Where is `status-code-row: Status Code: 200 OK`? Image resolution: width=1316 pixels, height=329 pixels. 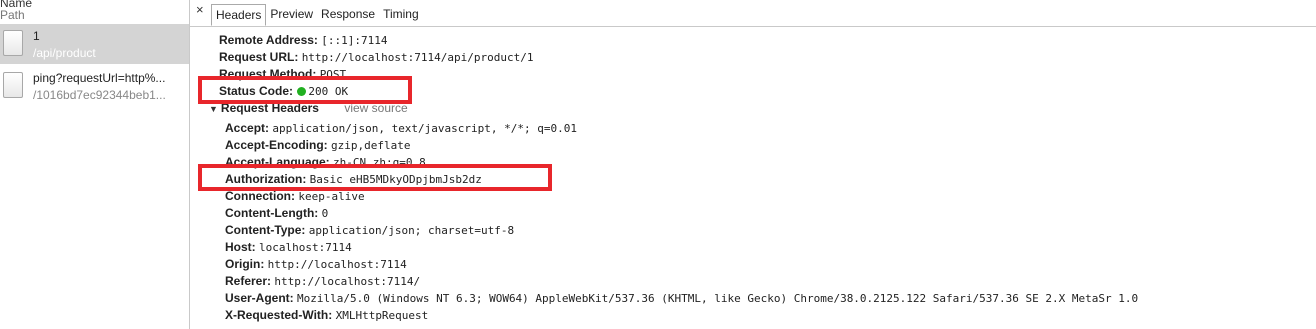 status-code-row: Status Code: 200 OK is located at coordinates (283, 91).